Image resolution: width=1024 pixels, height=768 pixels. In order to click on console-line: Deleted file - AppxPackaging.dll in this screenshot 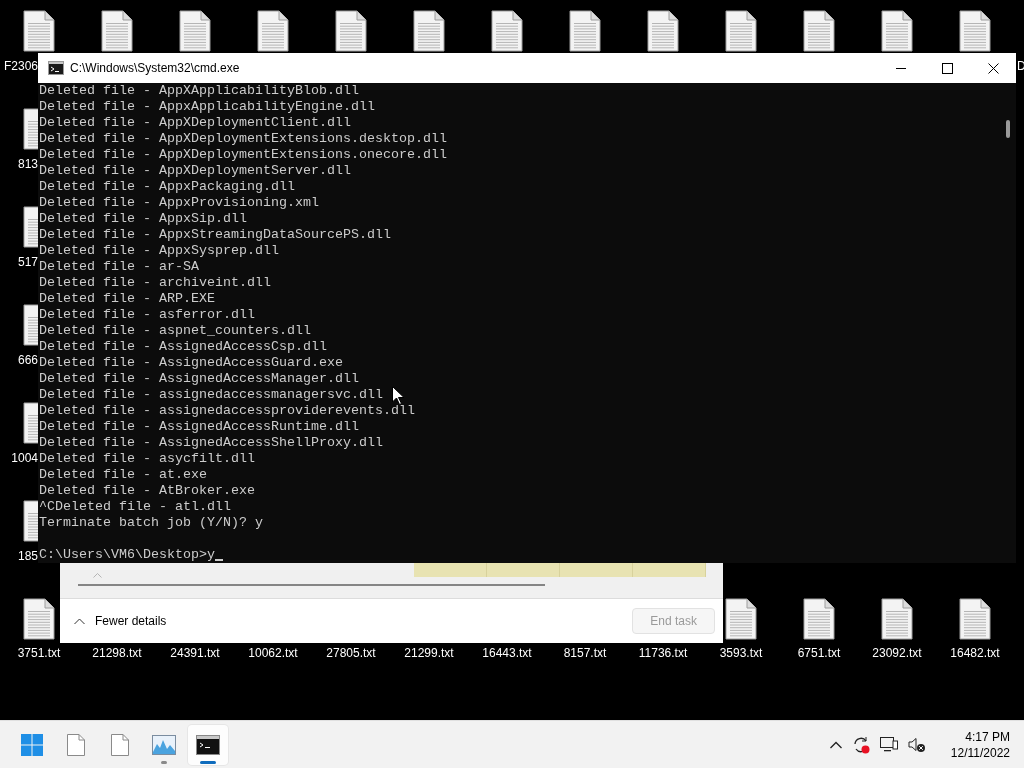, I will do `click(167, 187)`.